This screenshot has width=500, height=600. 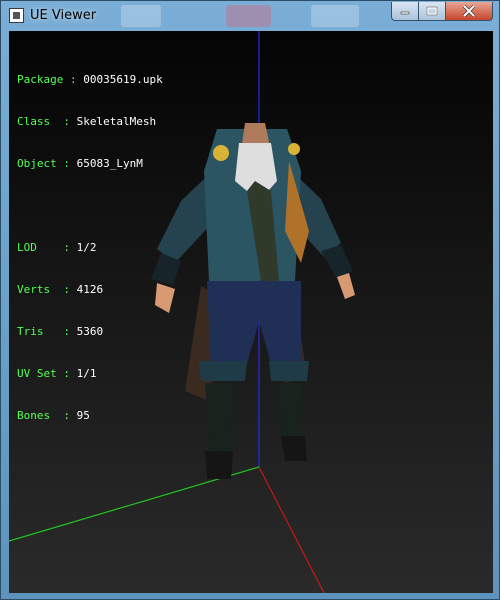 I want to click on maximize-button, so click(x=432, y=11).